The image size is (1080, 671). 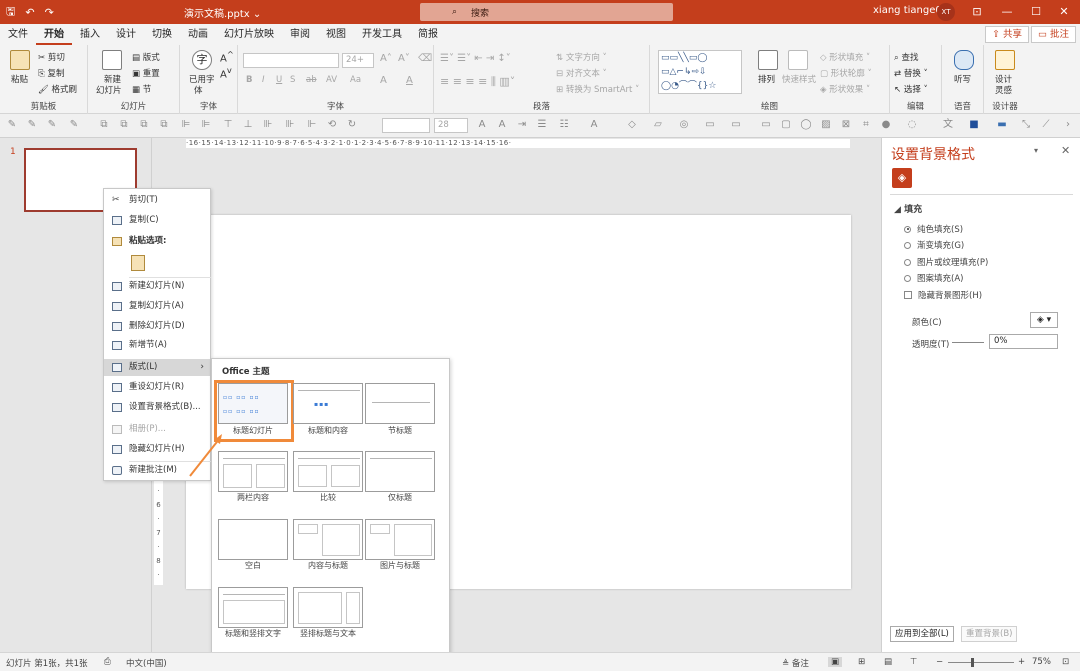 What do you see at coordinates (658, 125) in the screenshot?
I see `outline-icon: ▱` at bounding box center [658, 125].